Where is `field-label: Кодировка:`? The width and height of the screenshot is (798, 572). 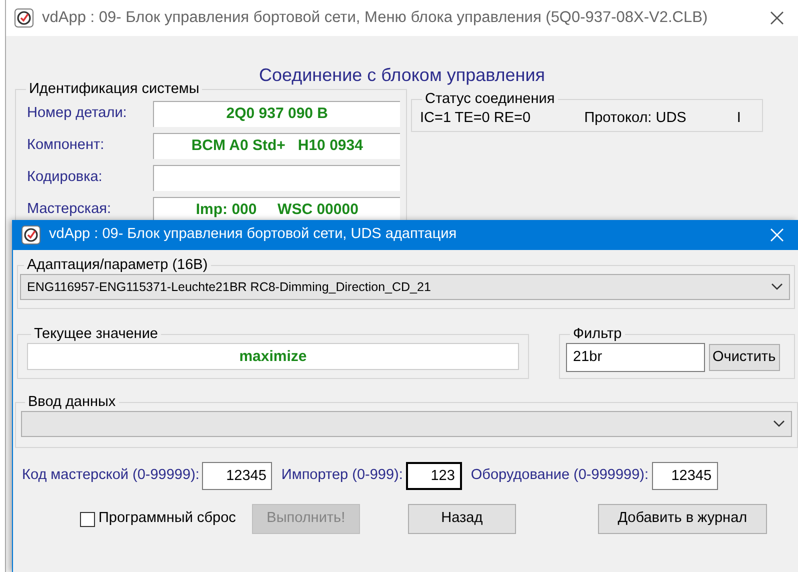 field-label: Кодировка: is located at coordinates (65, 178).